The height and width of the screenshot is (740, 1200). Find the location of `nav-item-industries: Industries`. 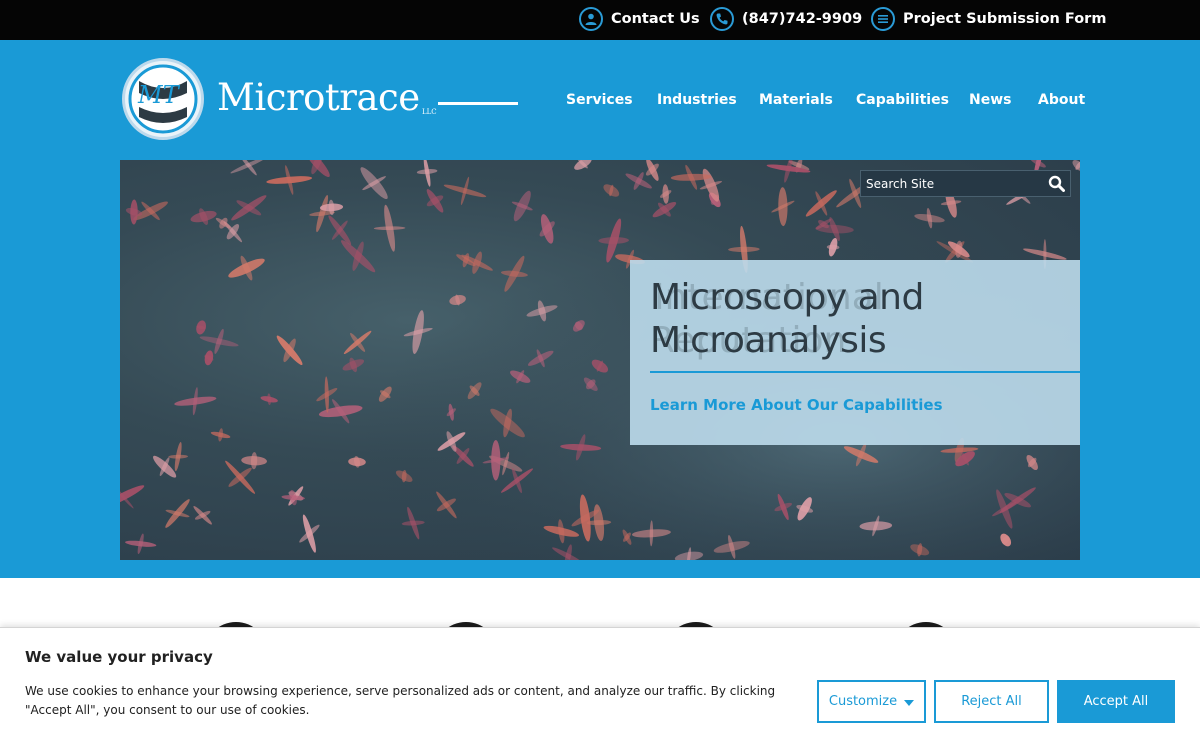

nav-item-industries: Industries is located at coordinates (697, 100).